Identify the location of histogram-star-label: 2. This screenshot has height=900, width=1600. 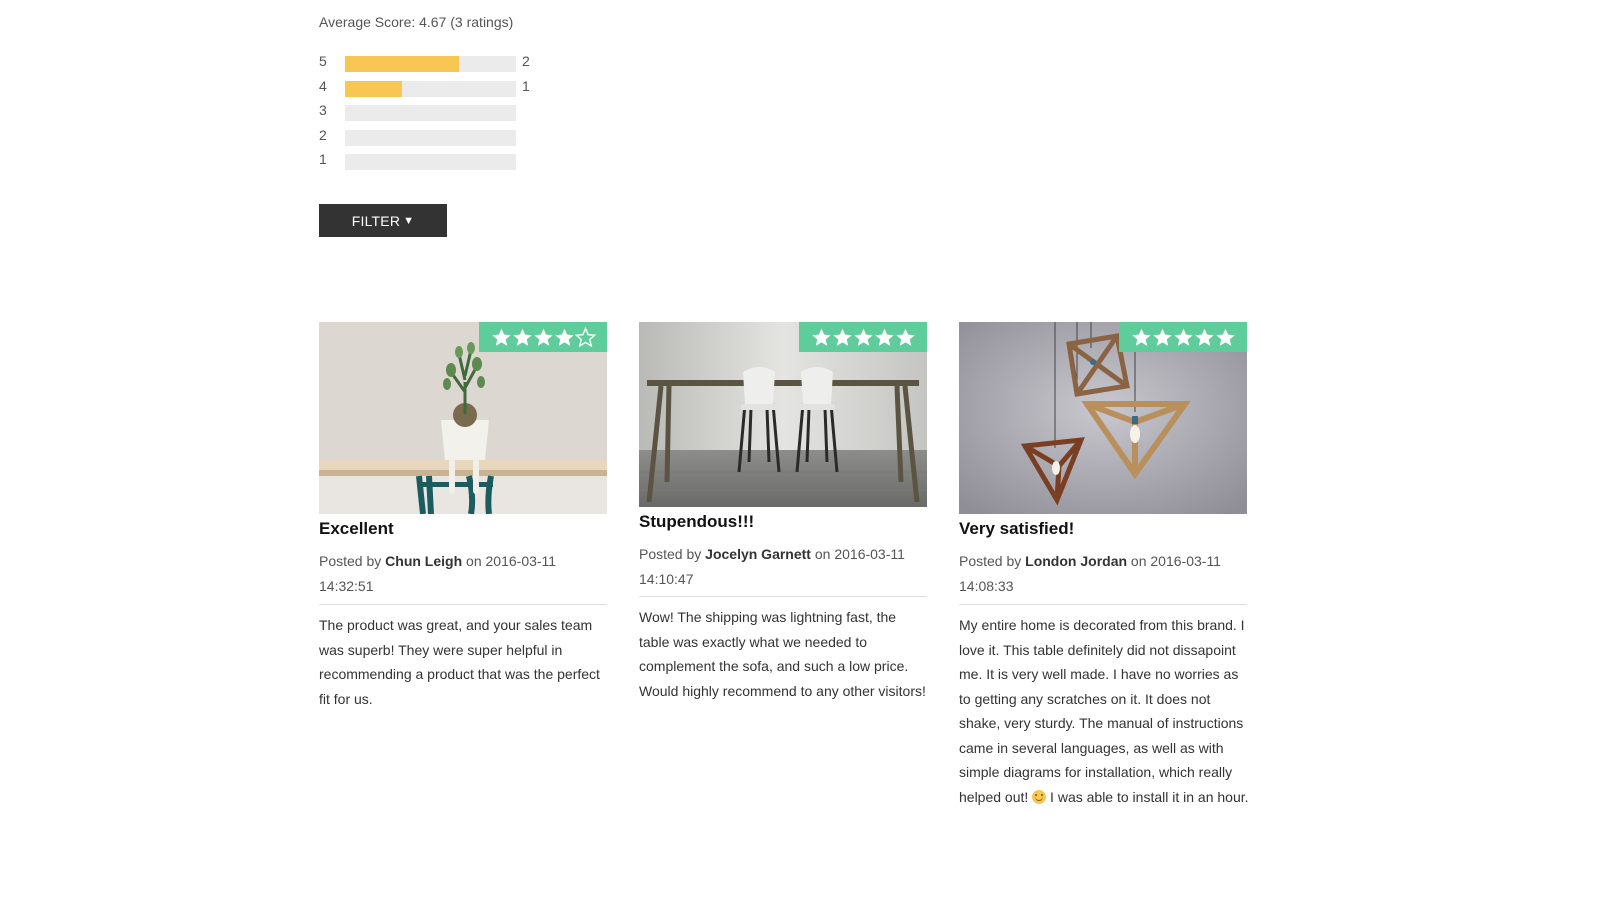
(323, 134).